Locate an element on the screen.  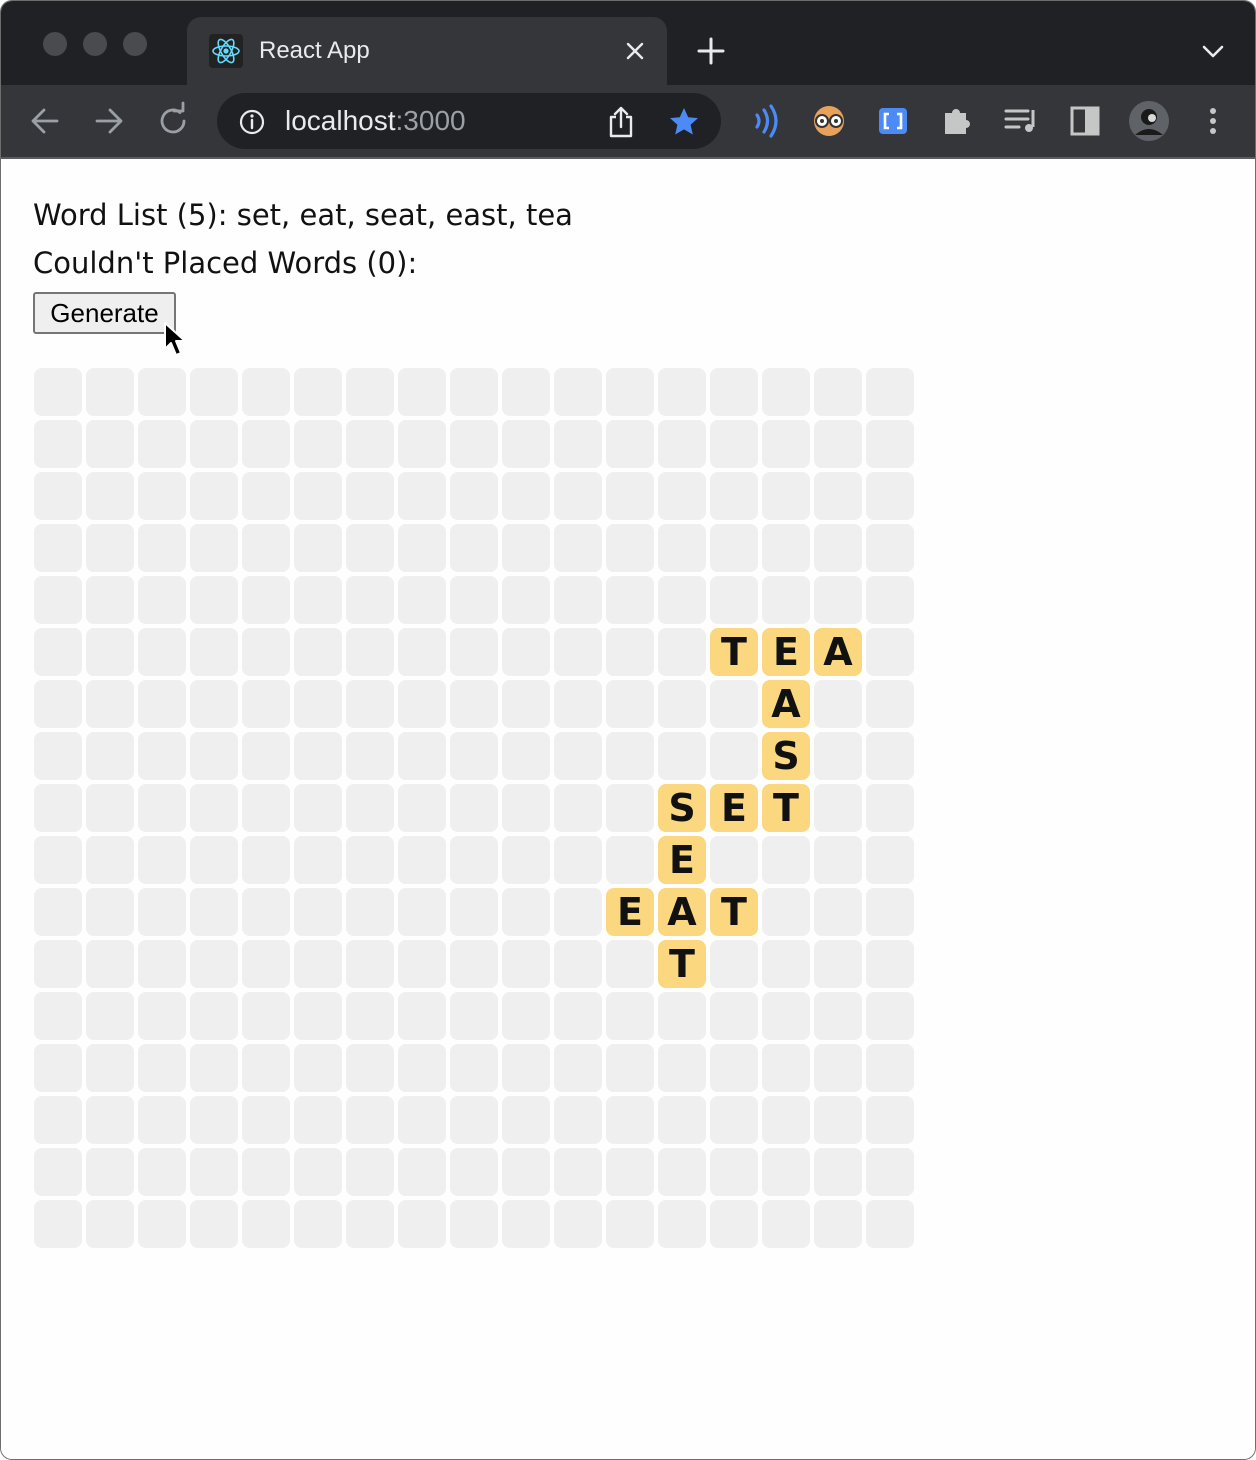
close-window-button is located at coordinates (55, 44).